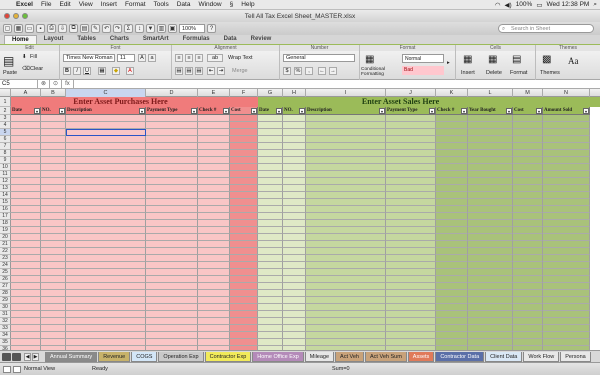  What do you see at coordinates (172, 28) in the screenshot?
I see `toolbox-icon: ▣` at bounding box center [172, 28].